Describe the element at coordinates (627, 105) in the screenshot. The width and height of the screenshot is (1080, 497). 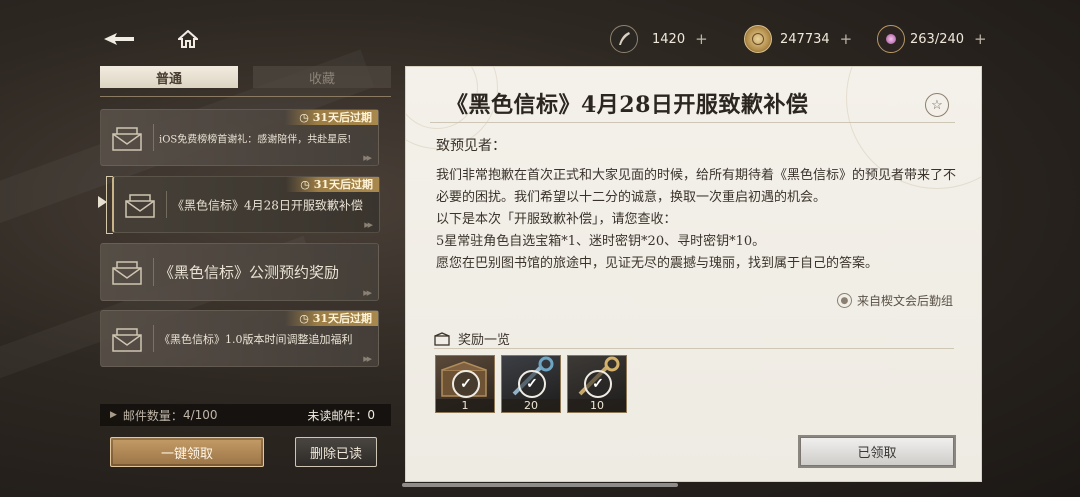
I see `mail-detail-title: 《黑色信标》4月28日开服致歉补偿` at that location.